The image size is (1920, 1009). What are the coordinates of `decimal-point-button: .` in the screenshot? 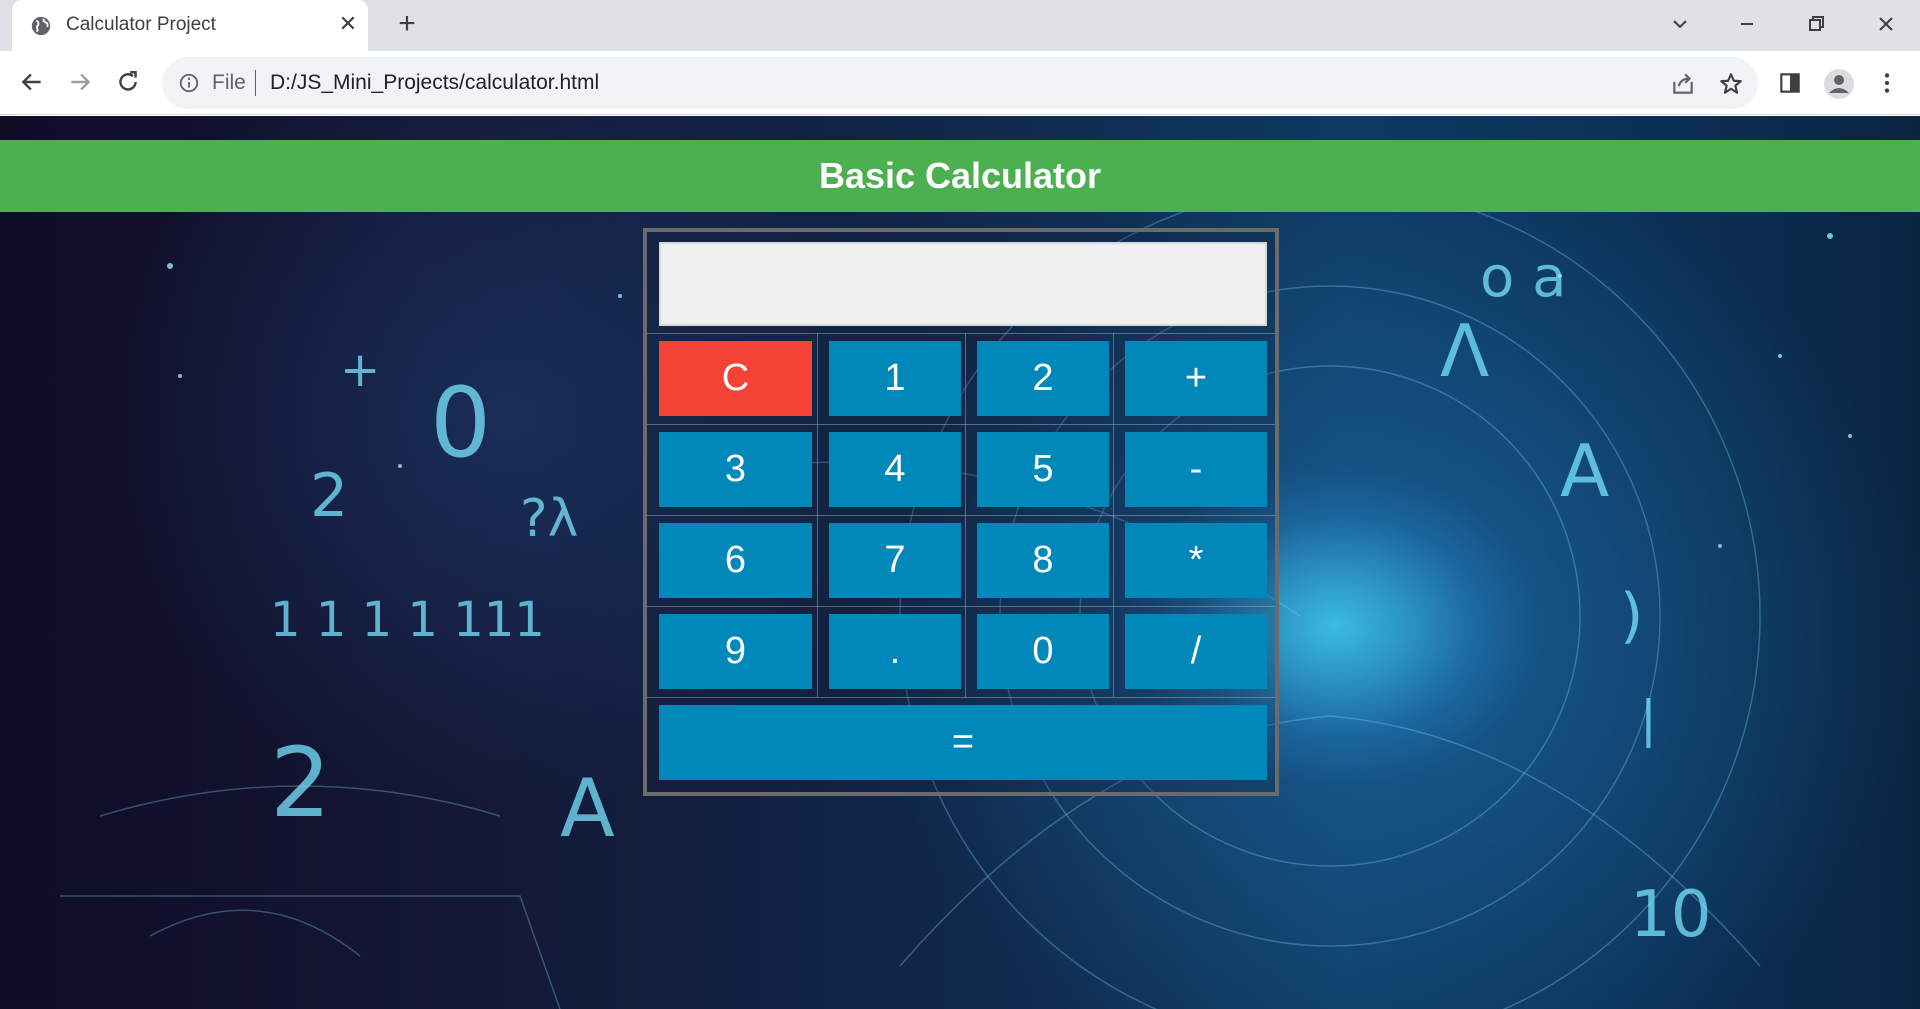 It's located at (895, 651).